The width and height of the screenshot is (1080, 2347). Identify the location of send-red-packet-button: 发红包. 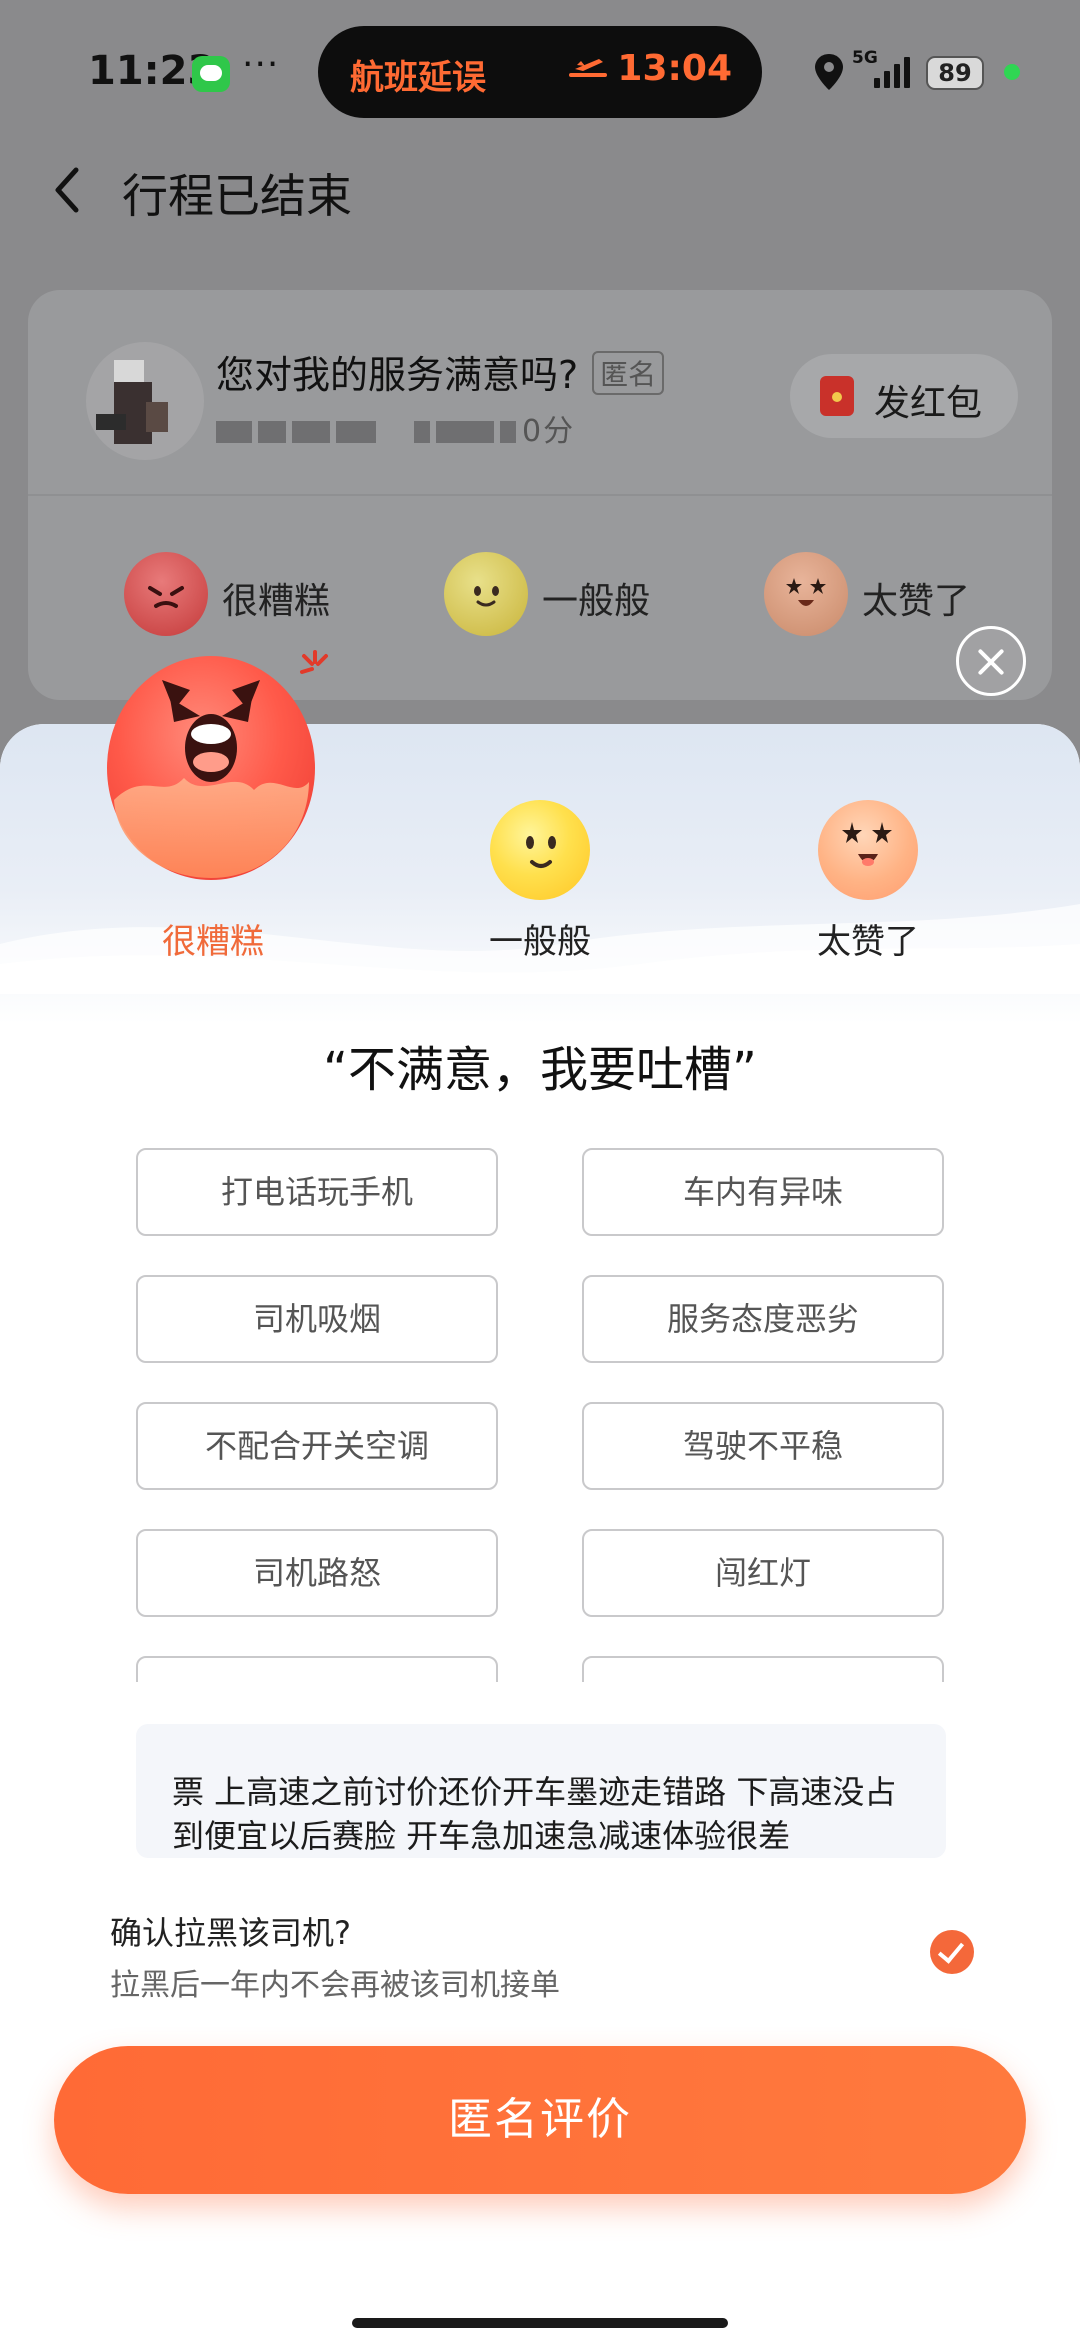
(904, 396).